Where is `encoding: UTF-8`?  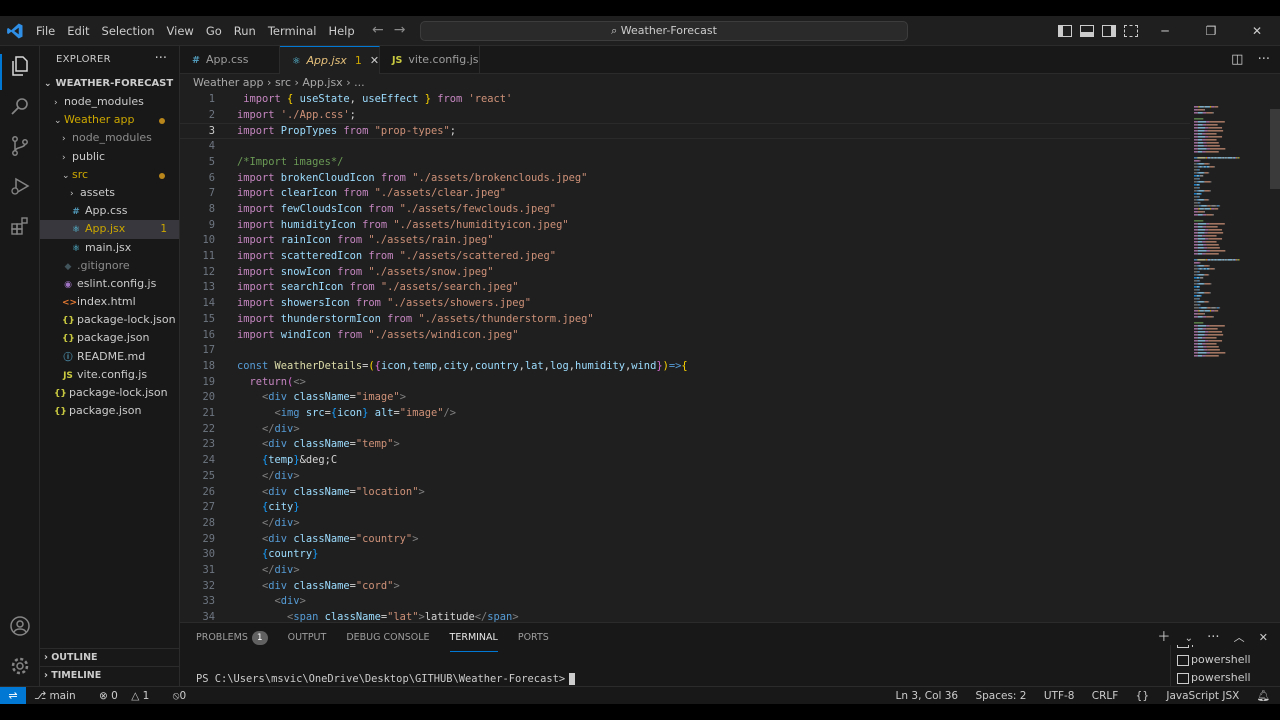
encoding: UTF-8 is located at coordinates (1059, 696).